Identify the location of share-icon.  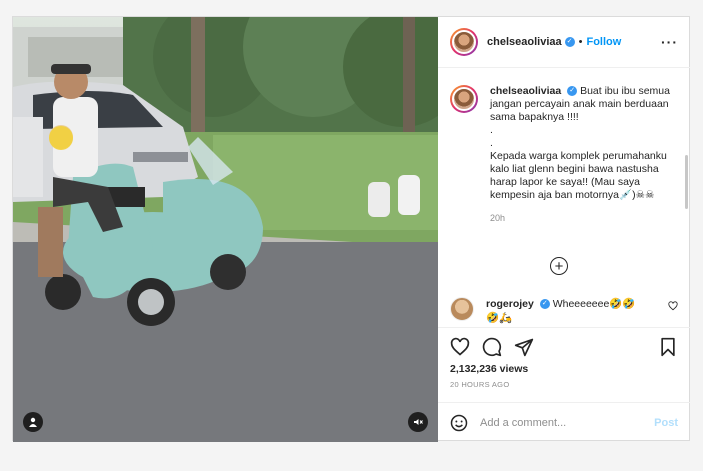
(524, 347).